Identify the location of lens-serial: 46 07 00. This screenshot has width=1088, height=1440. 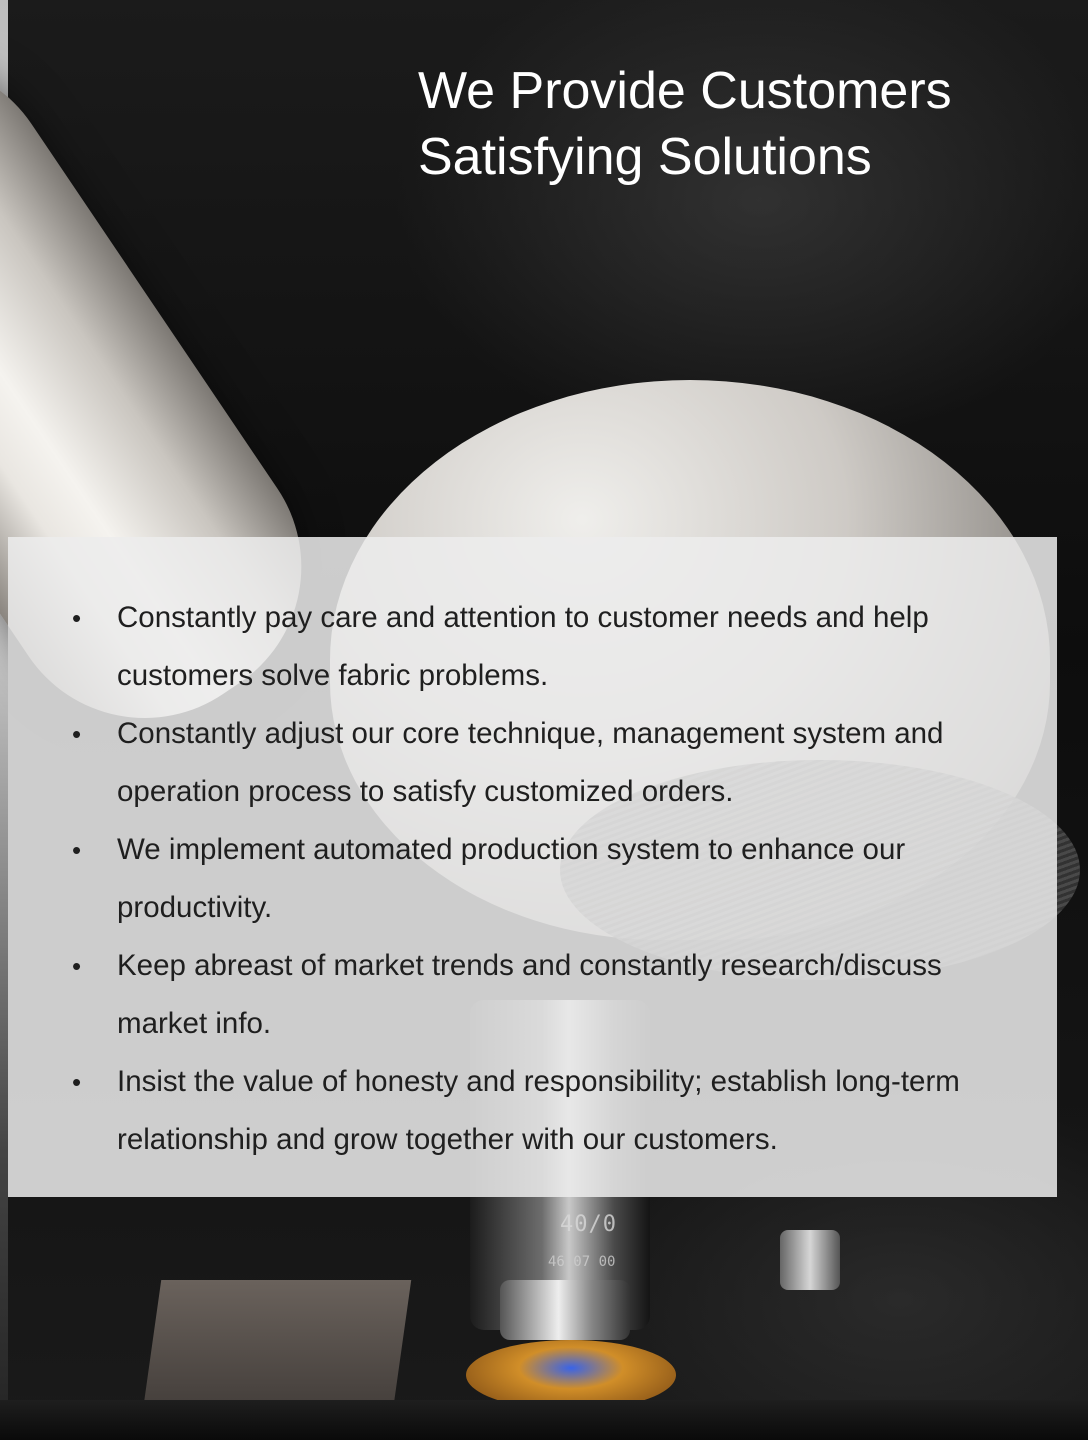
(582, 1262).